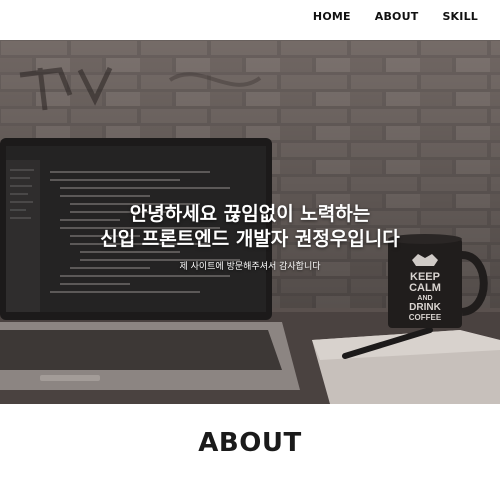 Image resolution: width=500 pixels, height=496 pixels. I want to click on mug-text-calm: CALM, so click(425, 288).